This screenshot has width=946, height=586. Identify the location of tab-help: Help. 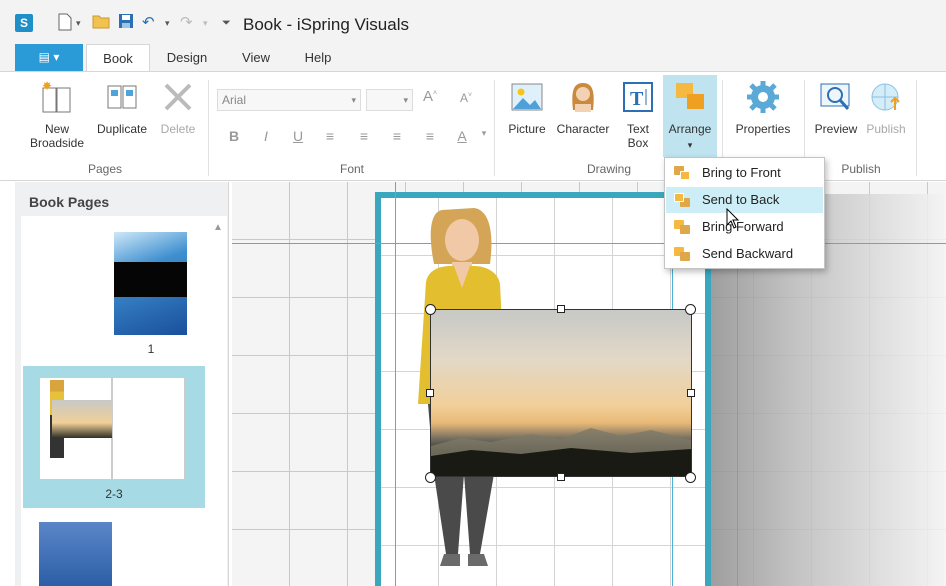
(318, 58).